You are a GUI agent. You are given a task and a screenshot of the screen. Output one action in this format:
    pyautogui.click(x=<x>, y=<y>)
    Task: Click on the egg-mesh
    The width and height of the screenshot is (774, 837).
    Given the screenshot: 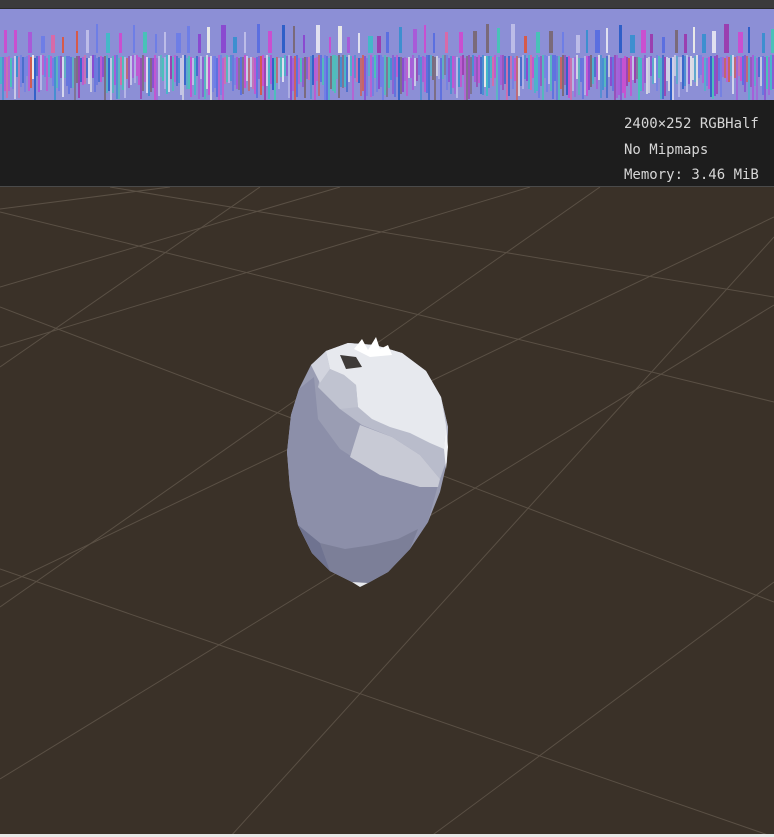 What is the action you would take?
    pyautogui.click(x=367, y=462)
    